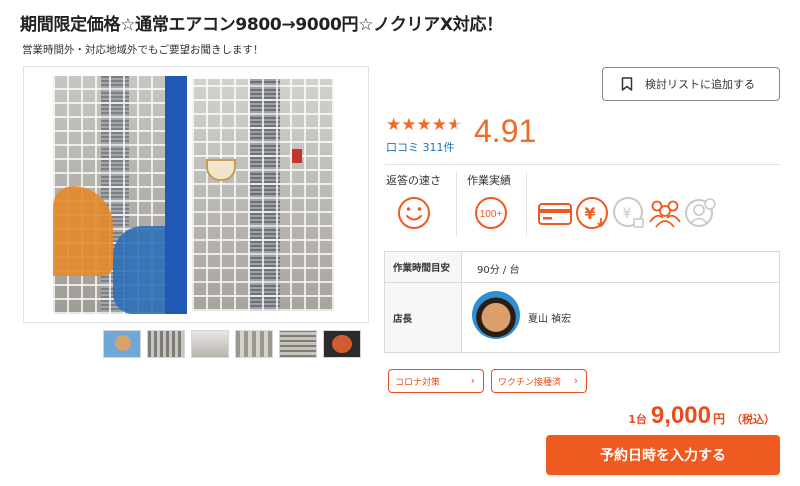 Image resolution: width=800 pixels, height=486 pixels. Describe the element at coordinates (423, 317) in the screenshot. I see `manager-header: 店長` at that location.